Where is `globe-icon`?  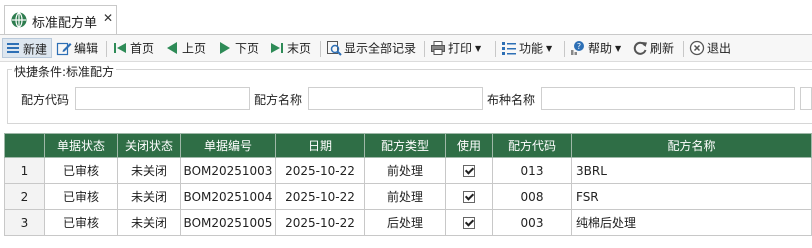 globe-icon is located at coordinates (19, 20).